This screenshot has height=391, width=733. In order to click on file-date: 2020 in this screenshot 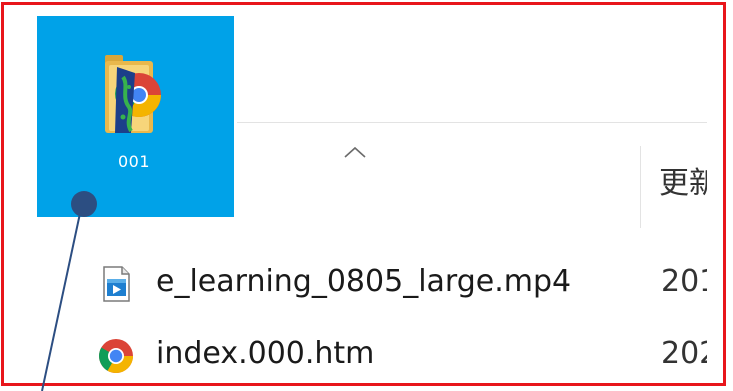, I will do `click(684, 353)`.